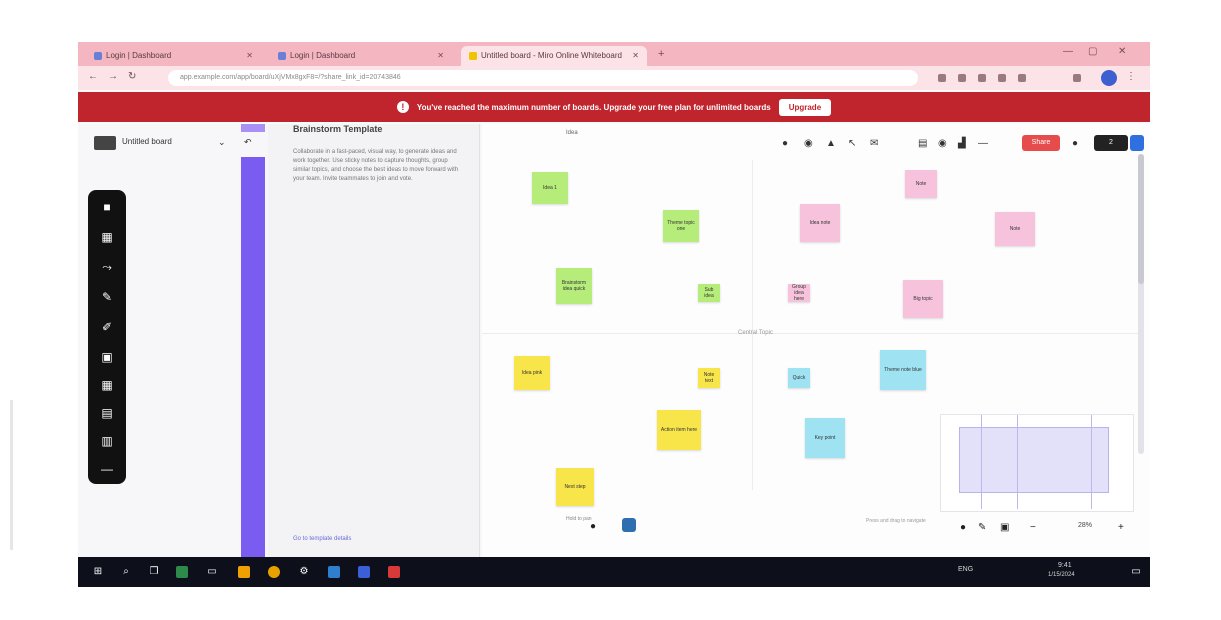 The width and height of the screenshot is (1221, 620). What do you see at coordinates (1121, 527) in the screenshot?
I see `zoom-in-icon: +` at bounding box center [1121, 527].